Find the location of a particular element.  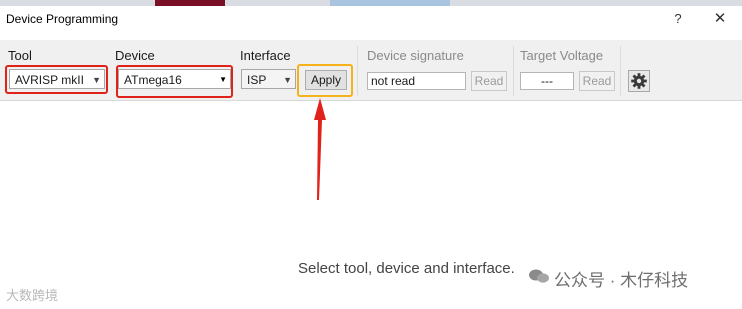

device-signature-label: Device signature is located at coordinates (415, 55).